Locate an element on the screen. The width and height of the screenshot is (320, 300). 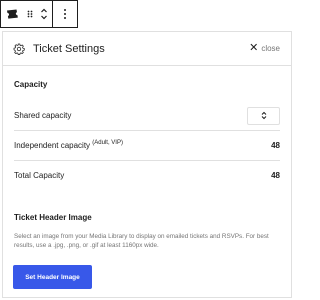
shared-capacity-select is located at coordinates (263, 115).